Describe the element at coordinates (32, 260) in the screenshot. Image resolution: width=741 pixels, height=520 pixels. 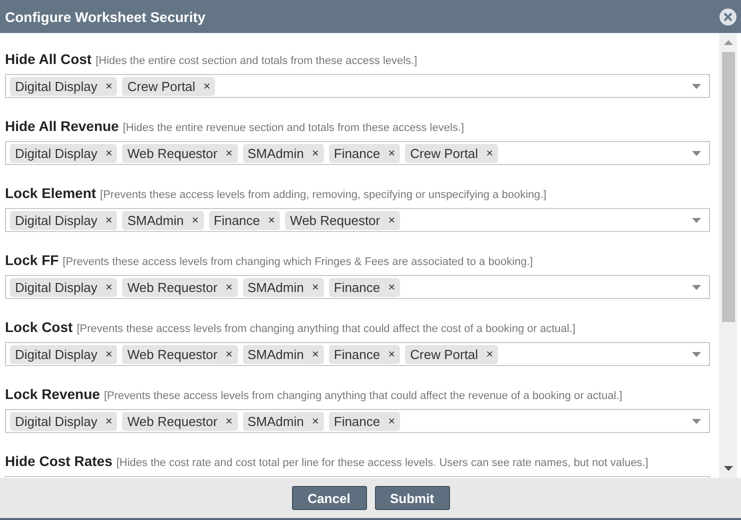
I see `setting-label: Lock FF` at that location.